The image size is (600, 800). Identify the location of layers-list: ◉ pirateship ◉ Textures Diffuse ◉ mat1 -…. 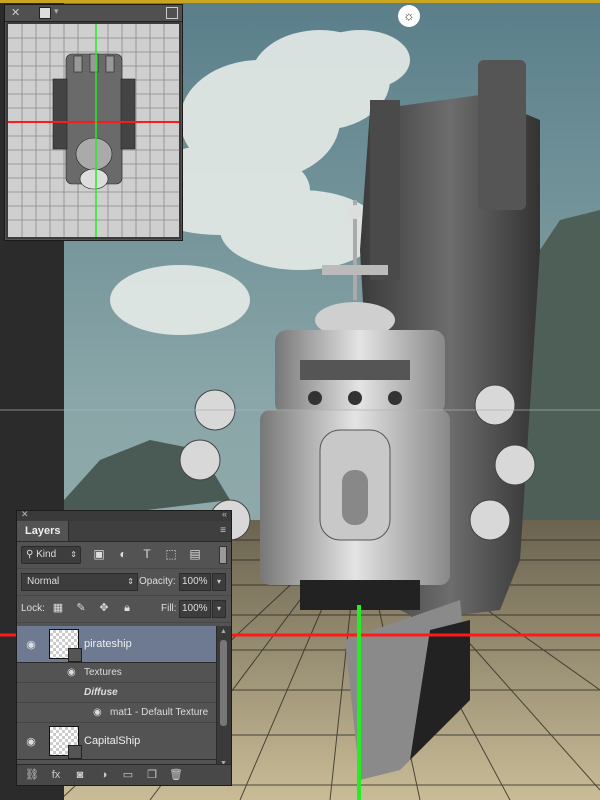
(117, 700).